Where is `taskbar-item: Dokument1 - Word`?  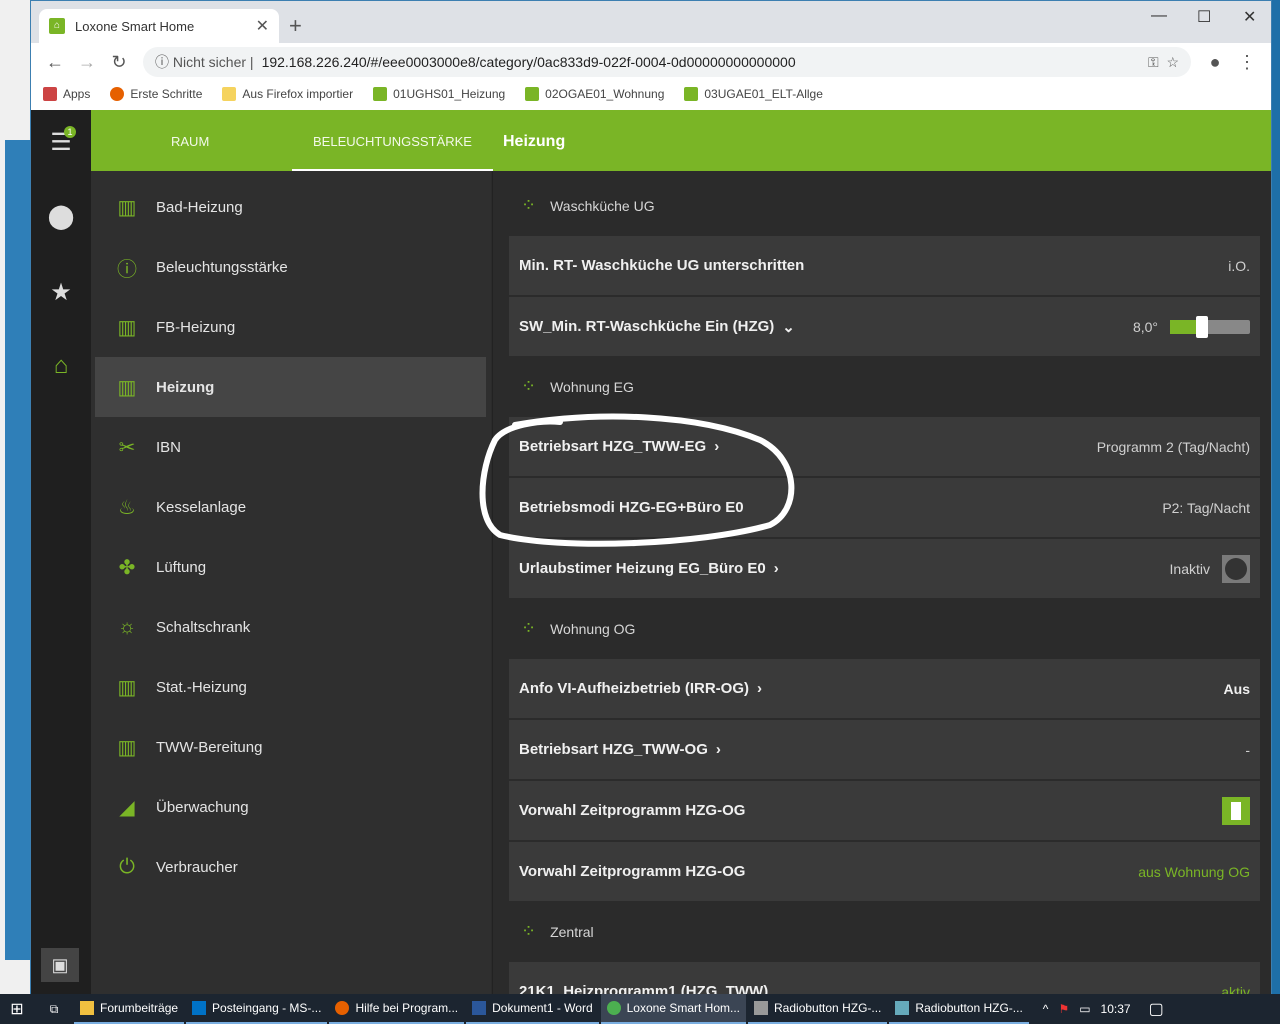
taskbar-item: Dokument1 - Word is located at coordinates (532, 1009).